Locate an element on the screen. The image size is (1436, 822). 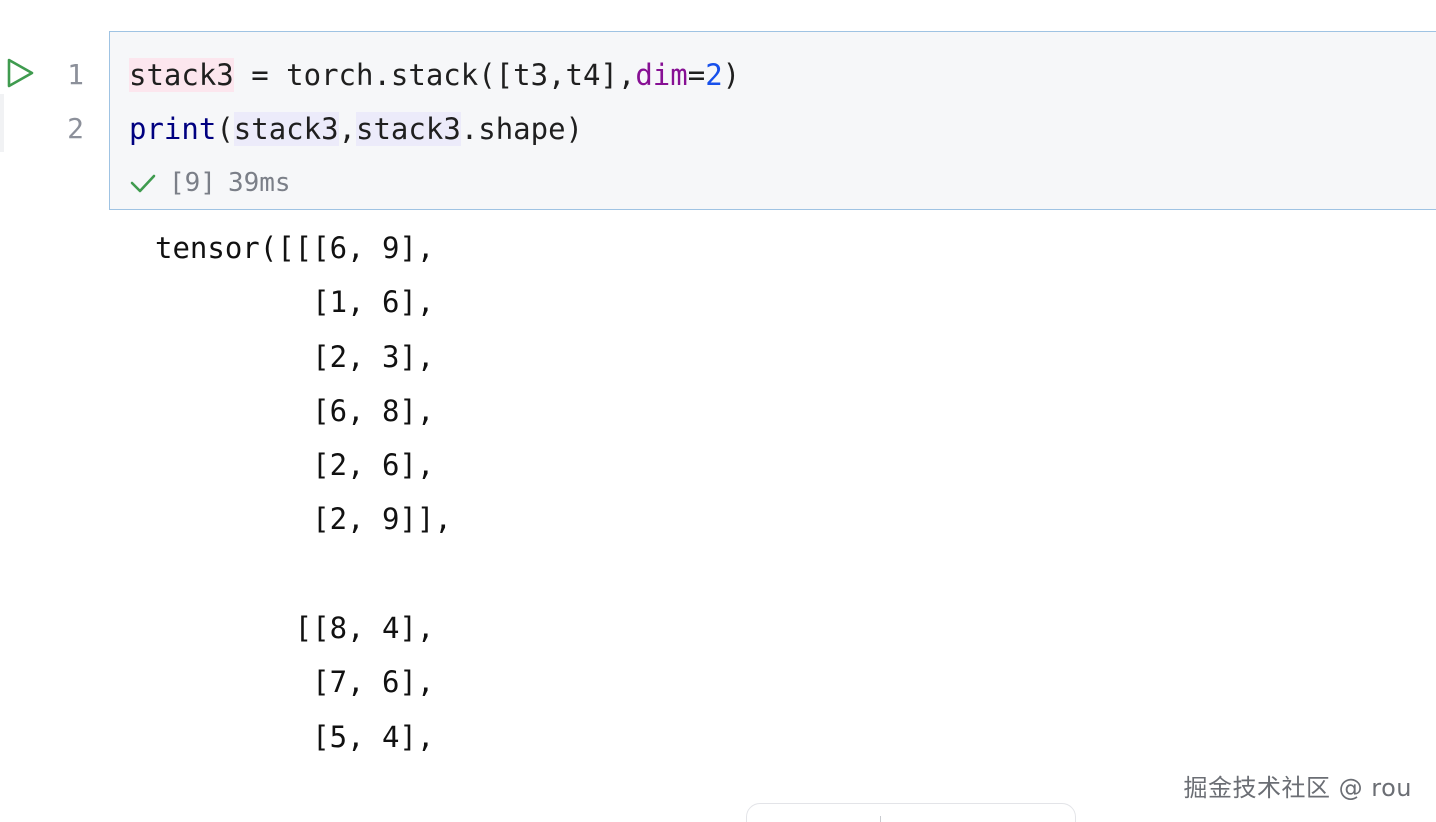
operator: = is located at coordinates (696, 75).